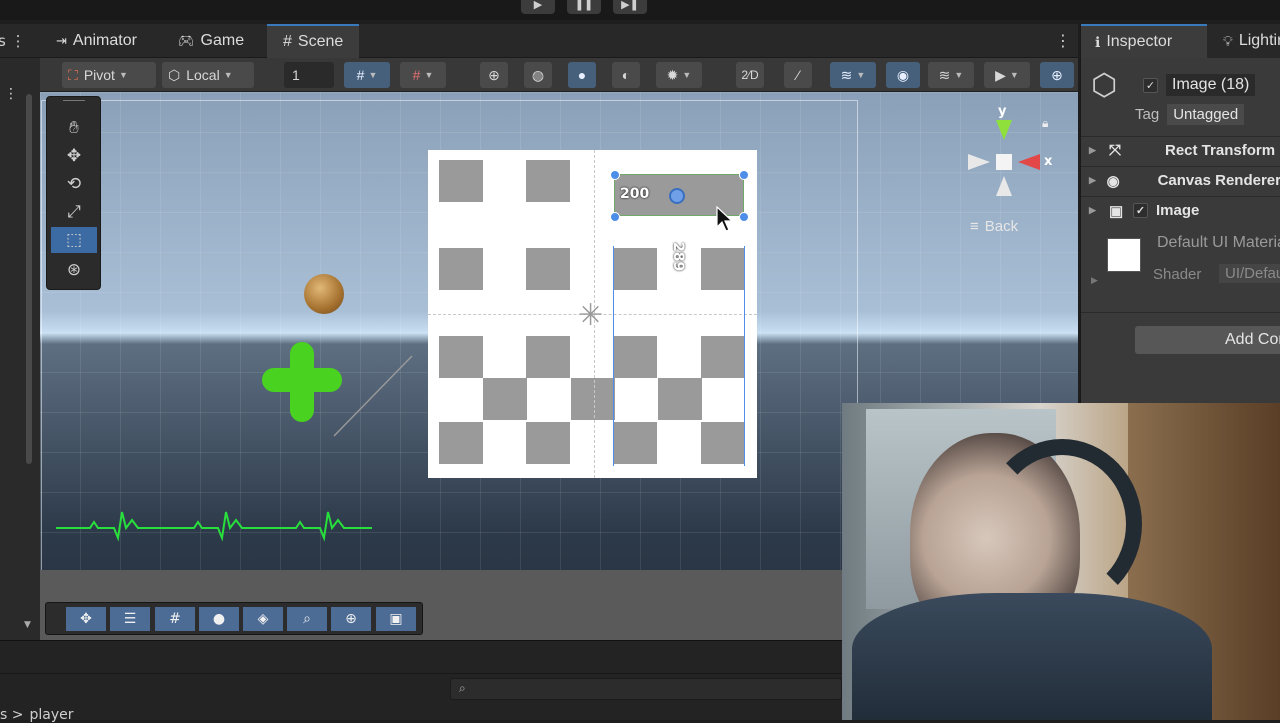 This screenshot has height=723, width=1280. Describe the element at coordinates (1140, 210) in the screenshot. I see `image-enabled-checkbox: ✓` at that location.